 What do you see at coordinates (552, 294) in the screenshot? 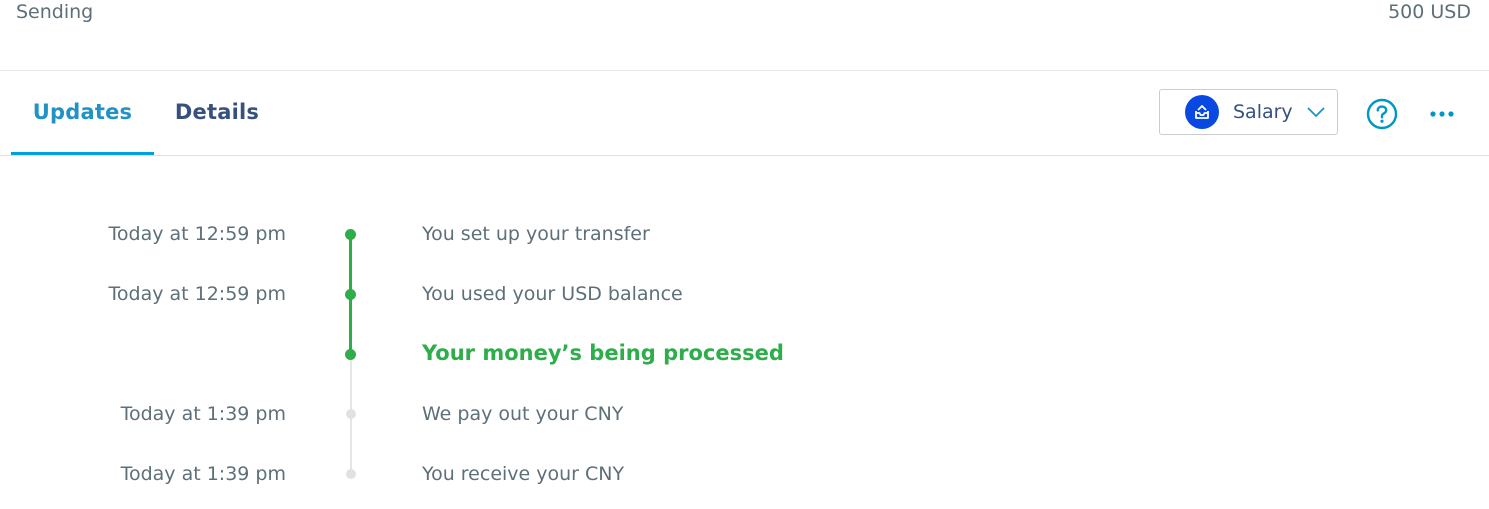
I see `timeline-text: You used your USD balance` at bounding box center [552, 294].